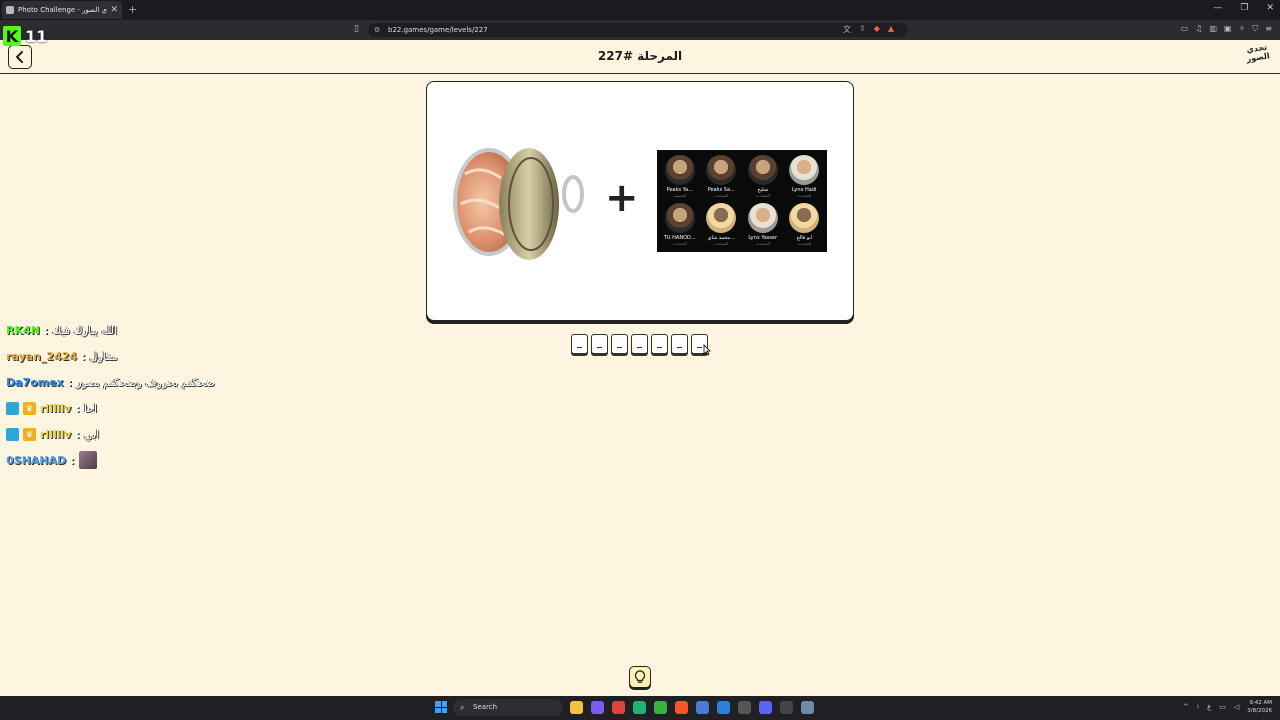 Image resolution: width=1280 pixels, height=720 pixels. Describe the element at coordinates (1186, 707) in the screenshot. I see `chevron-up-icon: ^` at that location.